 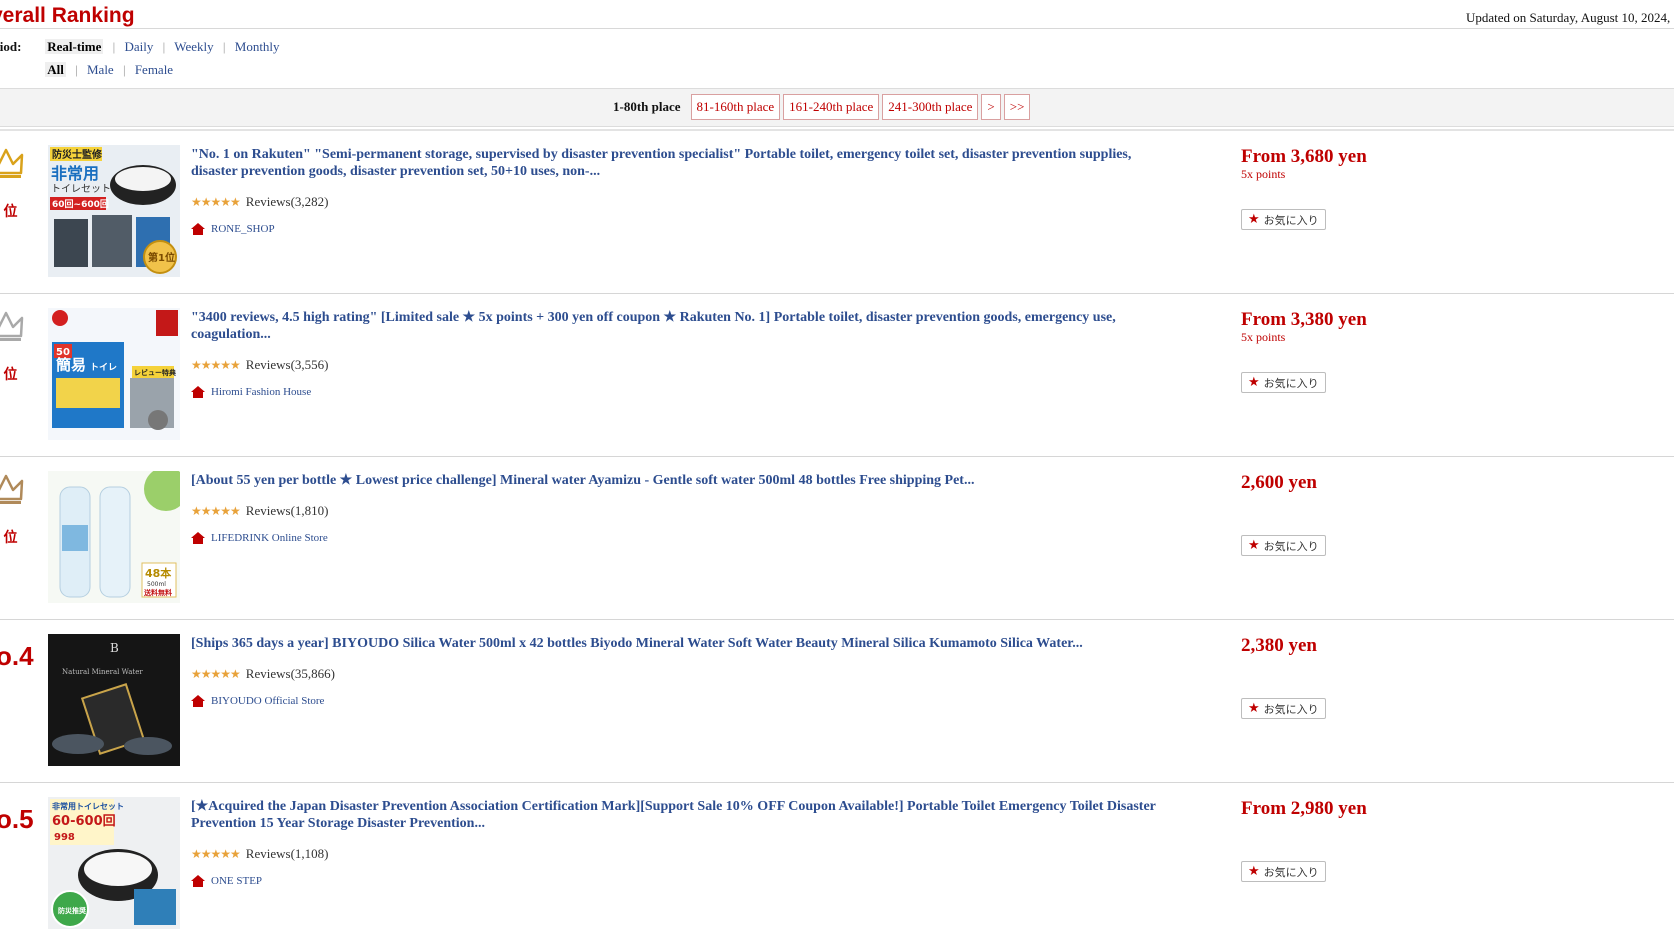 What do you see at coordinates (991, 107) in the screenshot?
I see `pager-next-button: >` at bounding box center [991, 107].